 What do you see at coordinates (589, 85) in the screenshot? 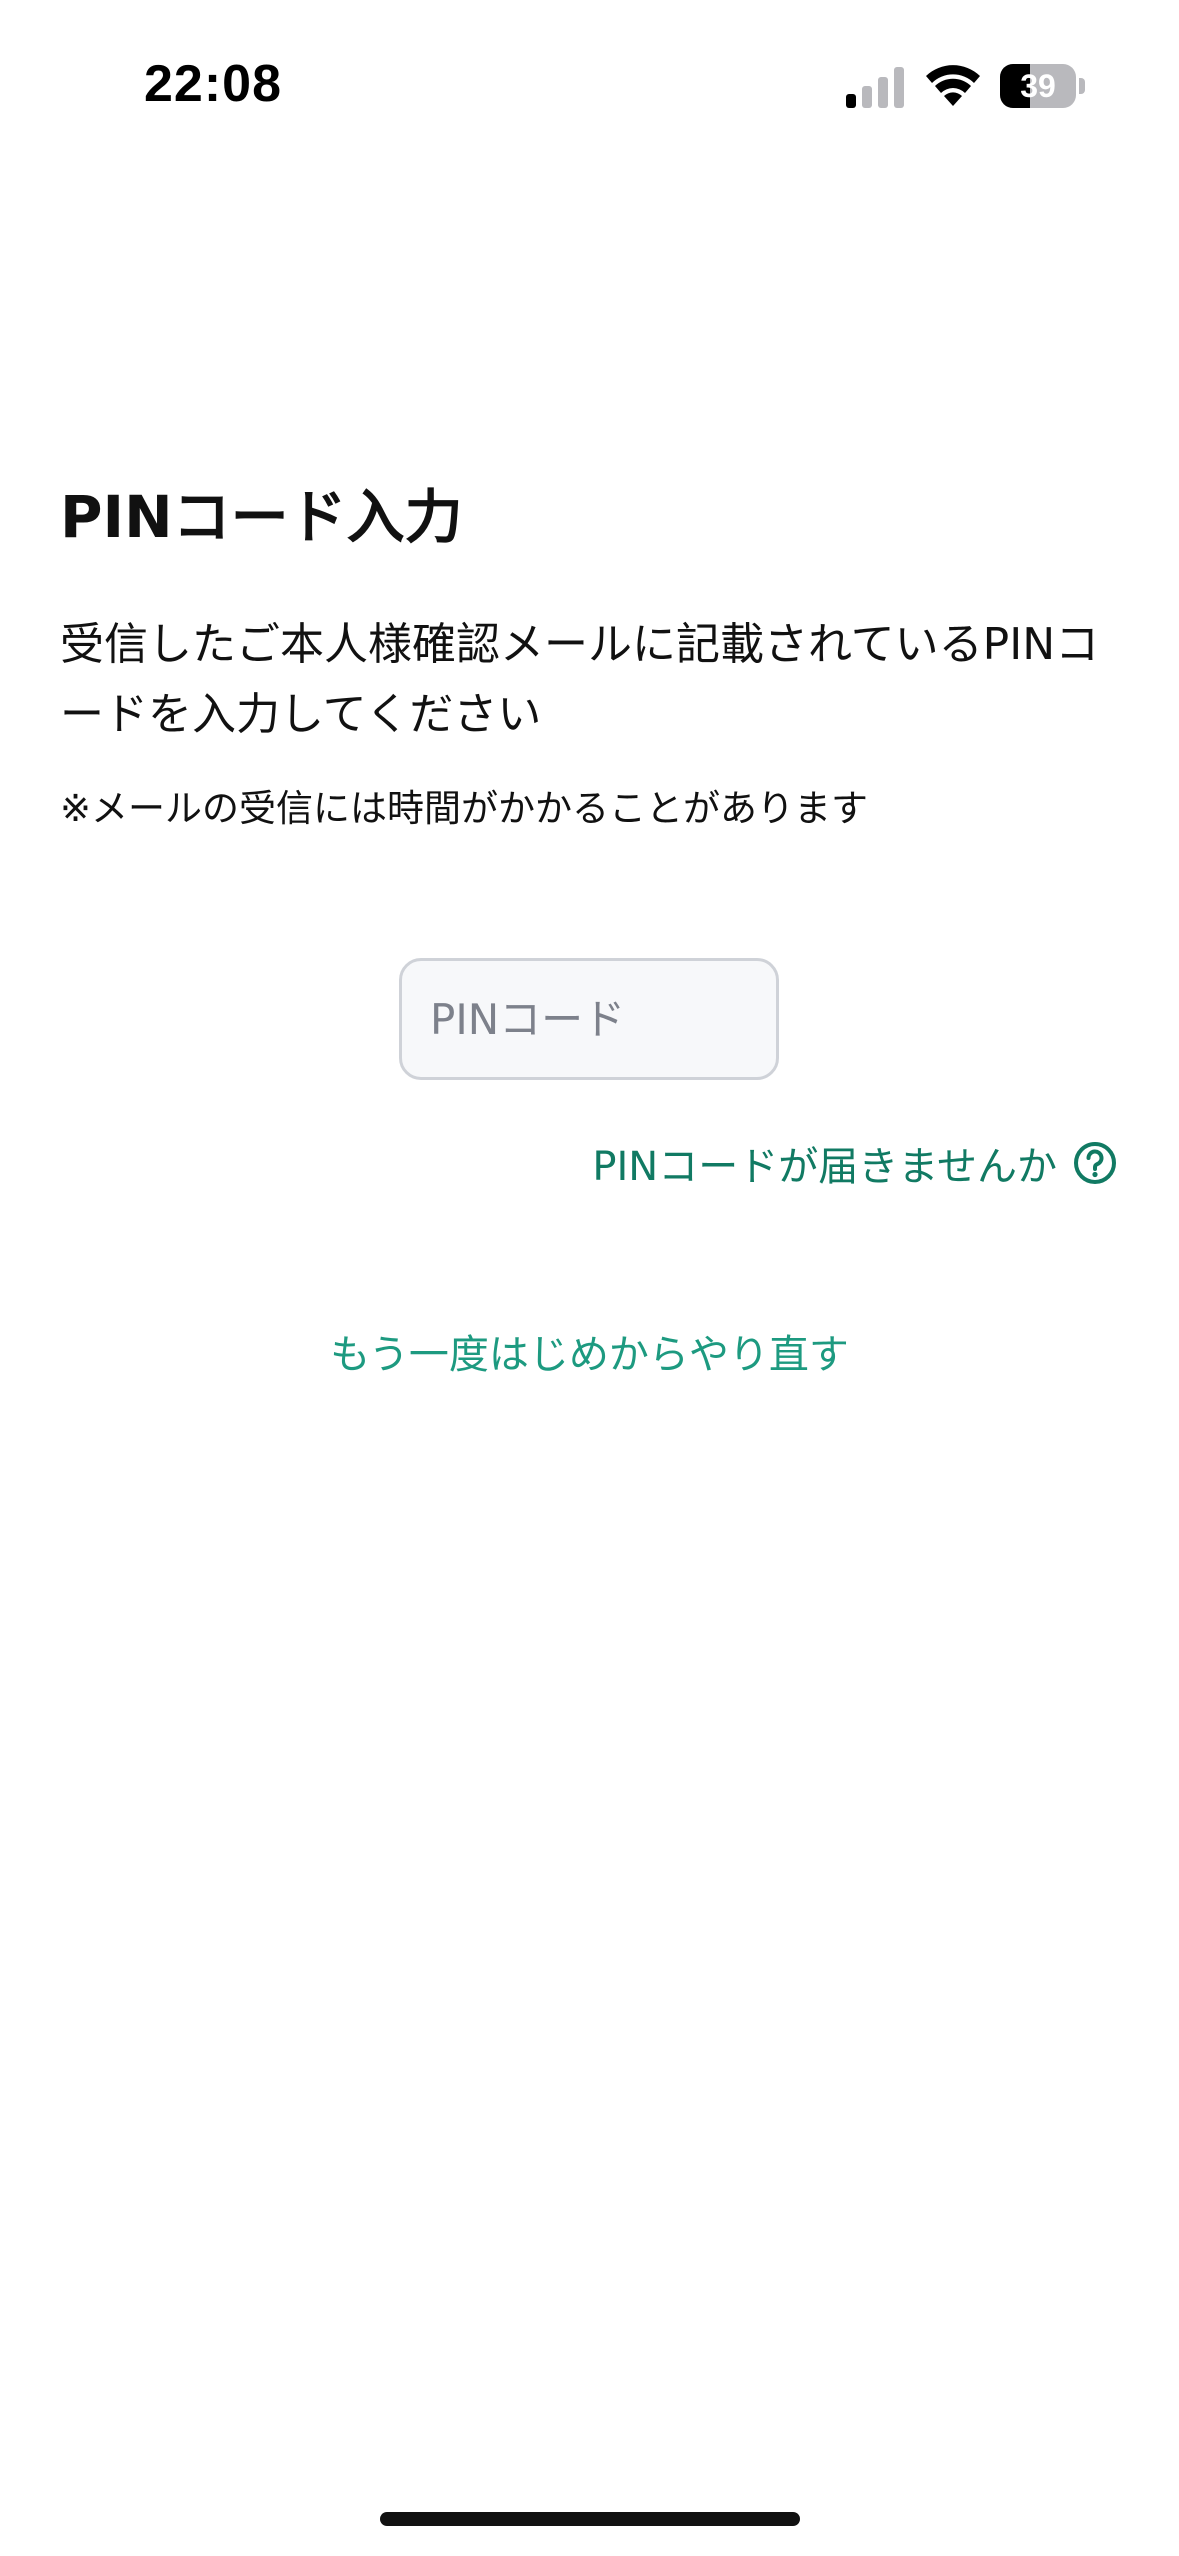
I see `status-bar: 22:08 39` at bounding box center [589, 85].